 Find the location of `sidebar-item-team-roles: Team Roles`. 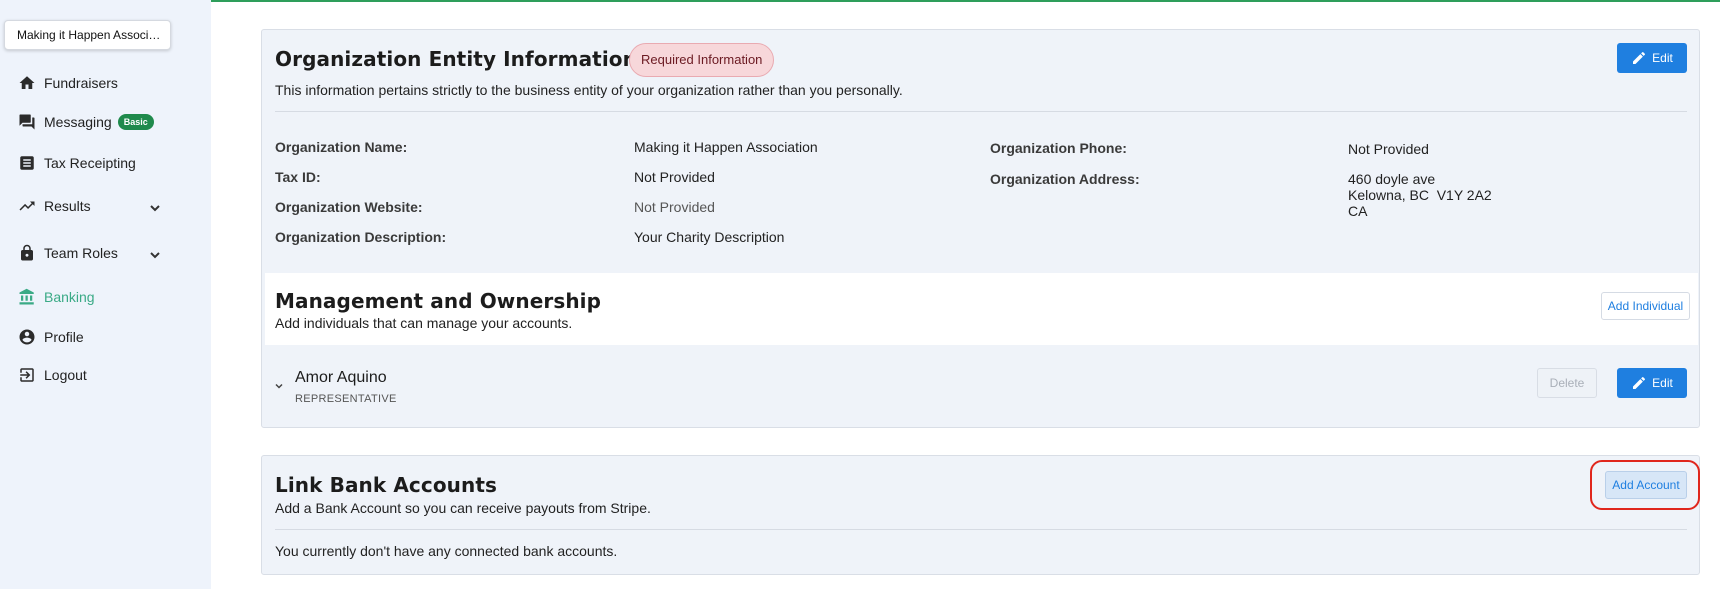

sidebar-item-team-roles: Team Roles is located at coordinates (68, 253).